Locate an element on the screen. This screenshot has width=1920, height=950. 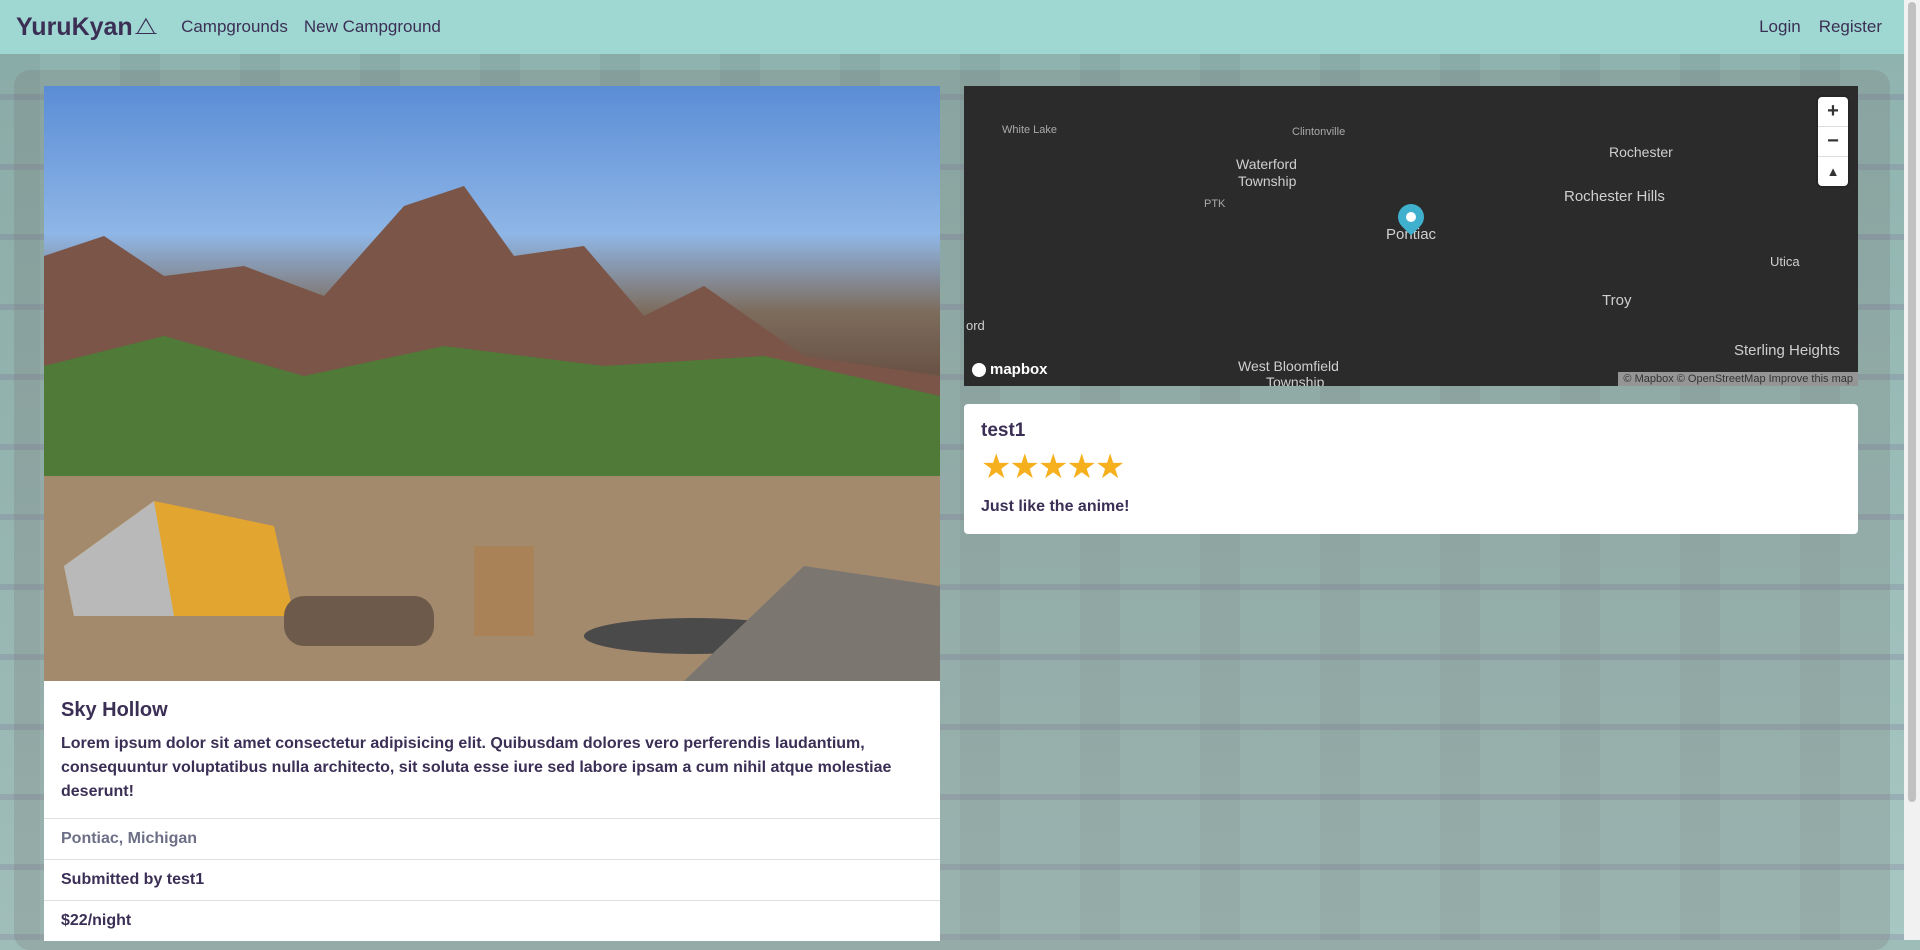
campground-location: Pontiac, Michigan is located at coordinates (492, 838).